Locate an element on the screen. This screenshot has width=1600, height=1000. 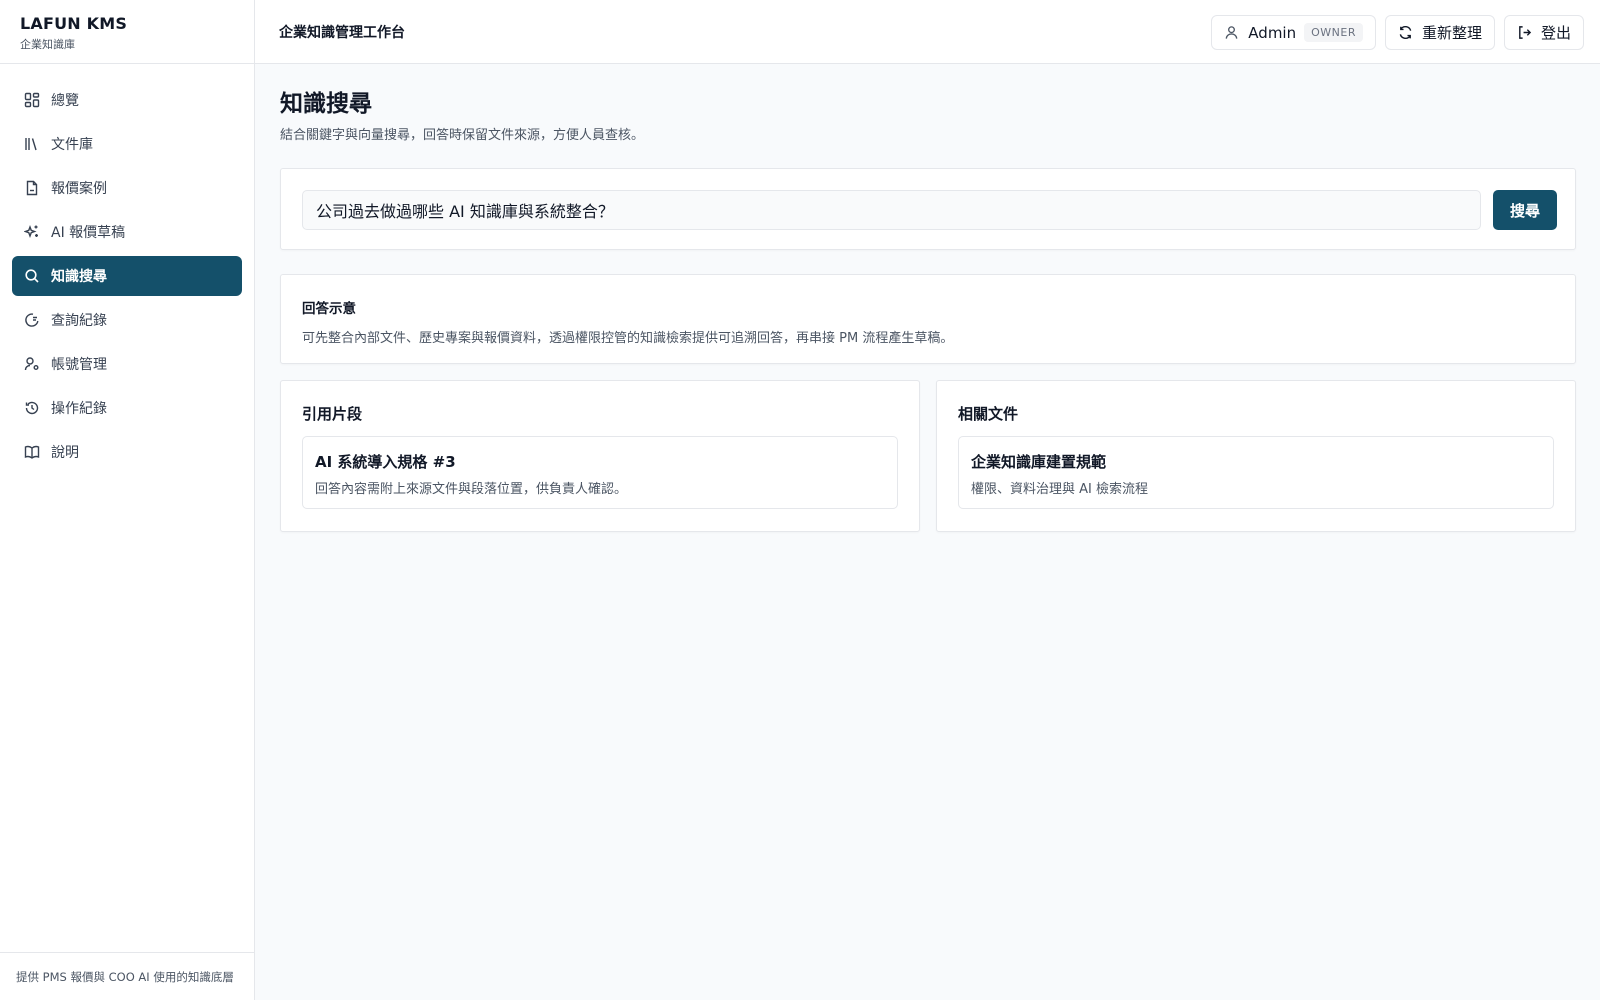
role-badge: OWNER is located at coordinates (1333, 32).